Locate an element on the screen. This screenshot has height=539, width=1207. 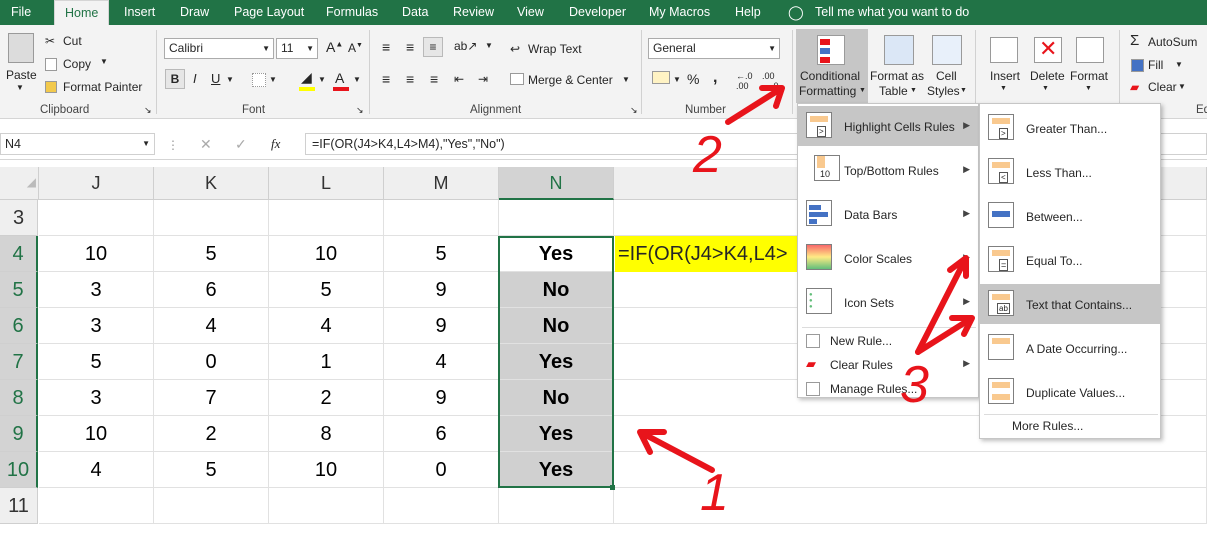
annotation-number-2: 2 is located at coordinates (707, 155).